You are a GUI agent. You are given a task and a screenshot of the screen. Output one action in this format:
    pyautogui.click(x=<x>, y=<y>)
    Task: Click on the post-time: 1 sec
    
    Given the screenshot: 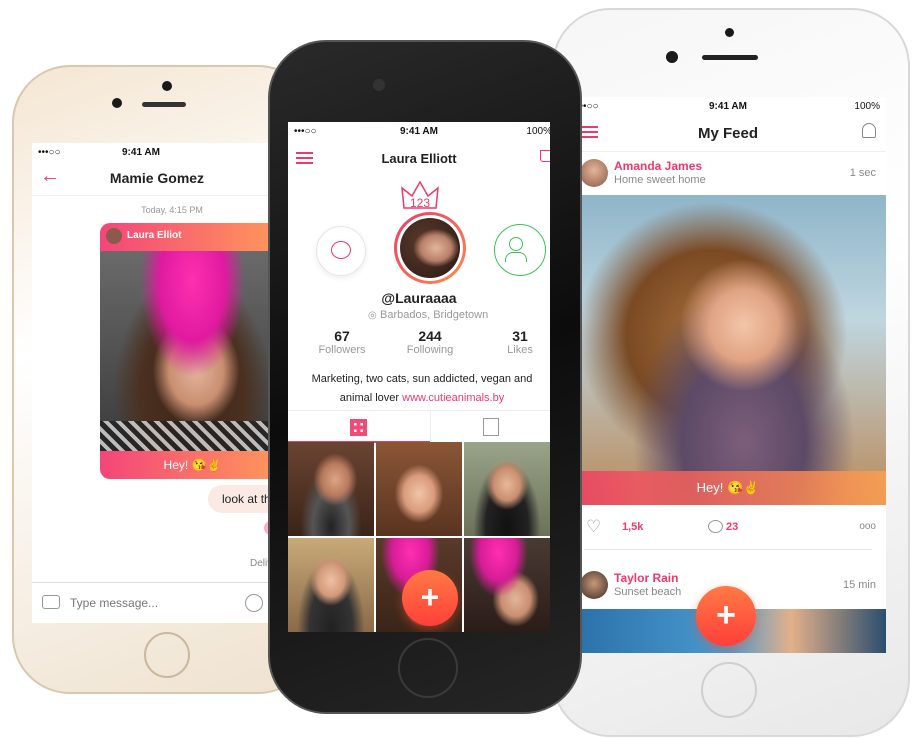 What is the action you would take?
    pyautogui.click(x=862, y=173)
    